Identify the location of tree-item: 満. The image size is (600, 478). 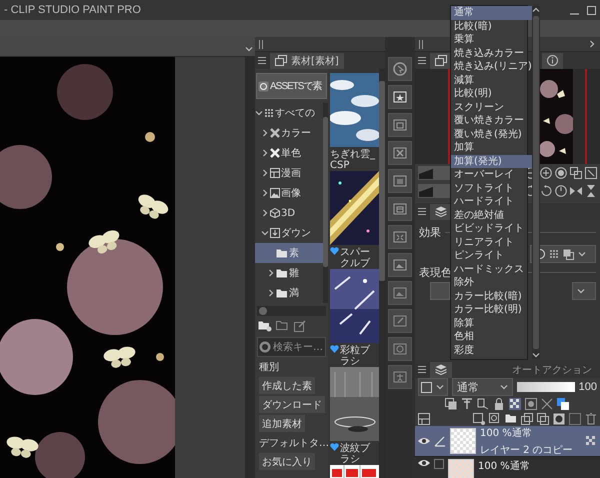
(289, 293).